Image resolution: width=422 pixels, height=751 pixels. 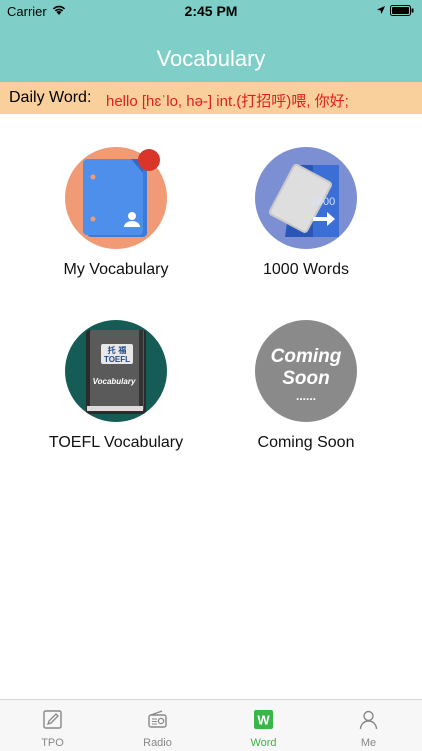 What do you see at coordinates (381, 10) in the screenshot?
I see `location-arrow-icon` at bounding box center [381, 10].